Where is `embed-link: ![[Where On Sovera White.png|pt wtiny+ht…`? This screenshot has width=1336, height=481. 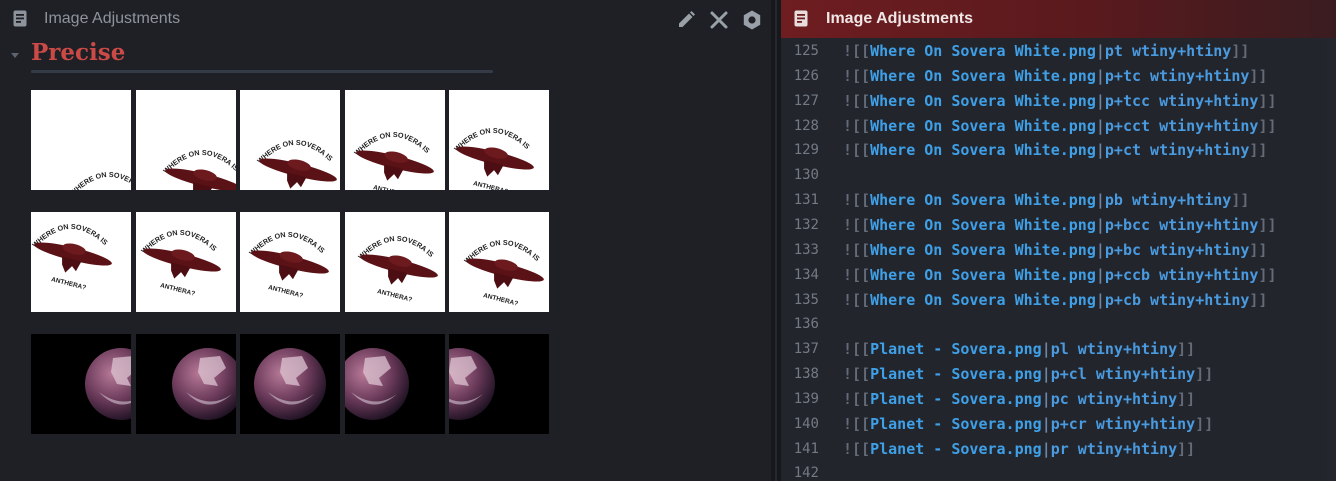 embed-link: ![[Where On Sovera White.png|pt wtiny+ht… is located at coordinates (1046, 51).